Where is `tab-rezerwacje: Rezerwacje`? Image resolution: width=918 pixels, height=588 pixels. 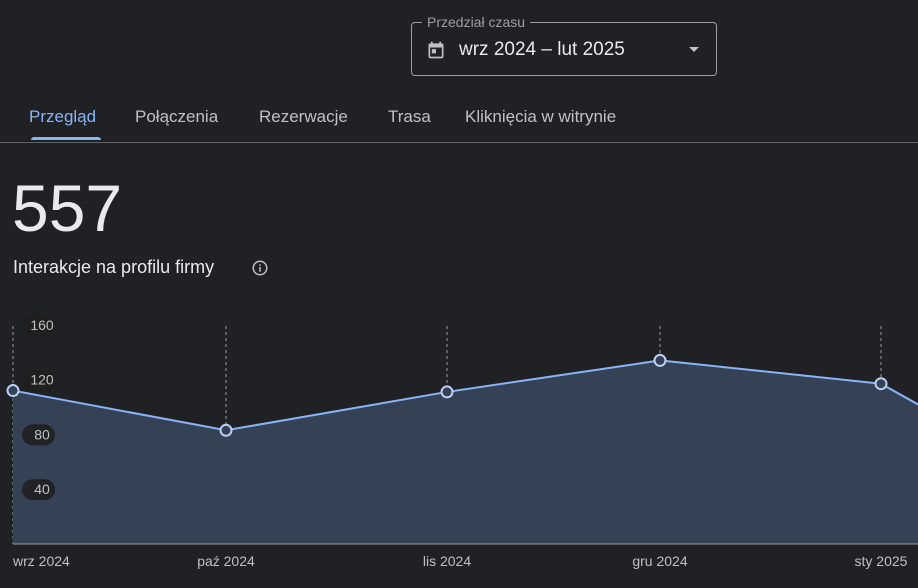 tab-rezerwacje: Rezerwacje is located at coordinates (303, 117).